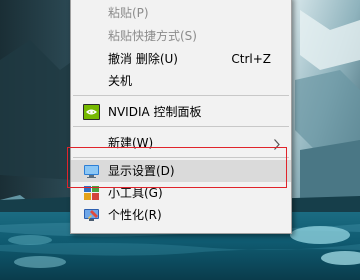 The height and width of the screenshot is (280, 360). I want to click on menu-item-label: NVIDIA 控制面板, so click(155, 112).